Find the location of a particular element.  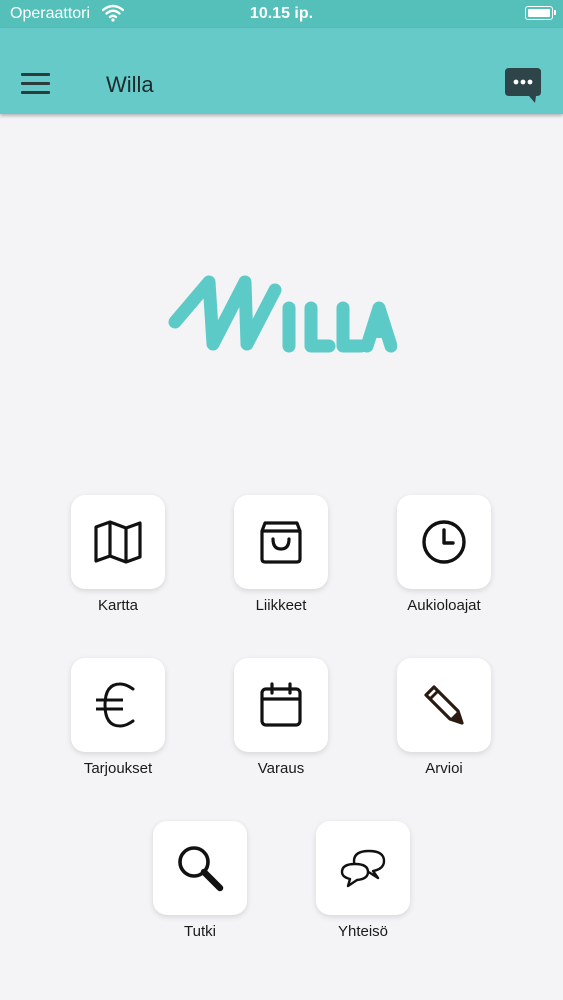

battery-icon is located at coordinates (540, 13).